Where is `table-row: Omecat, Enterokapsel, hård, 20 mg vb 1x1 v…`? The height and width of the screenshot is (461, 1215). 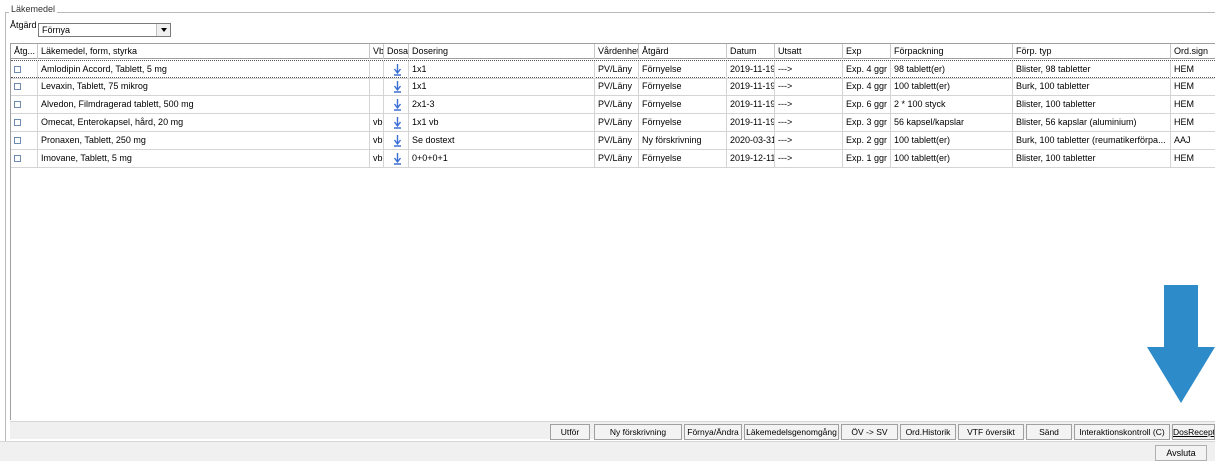
table-row: Omecat, Enterokapsel, hård, 20 mg vb 1x1 v… is located at coordinates (613, 123).